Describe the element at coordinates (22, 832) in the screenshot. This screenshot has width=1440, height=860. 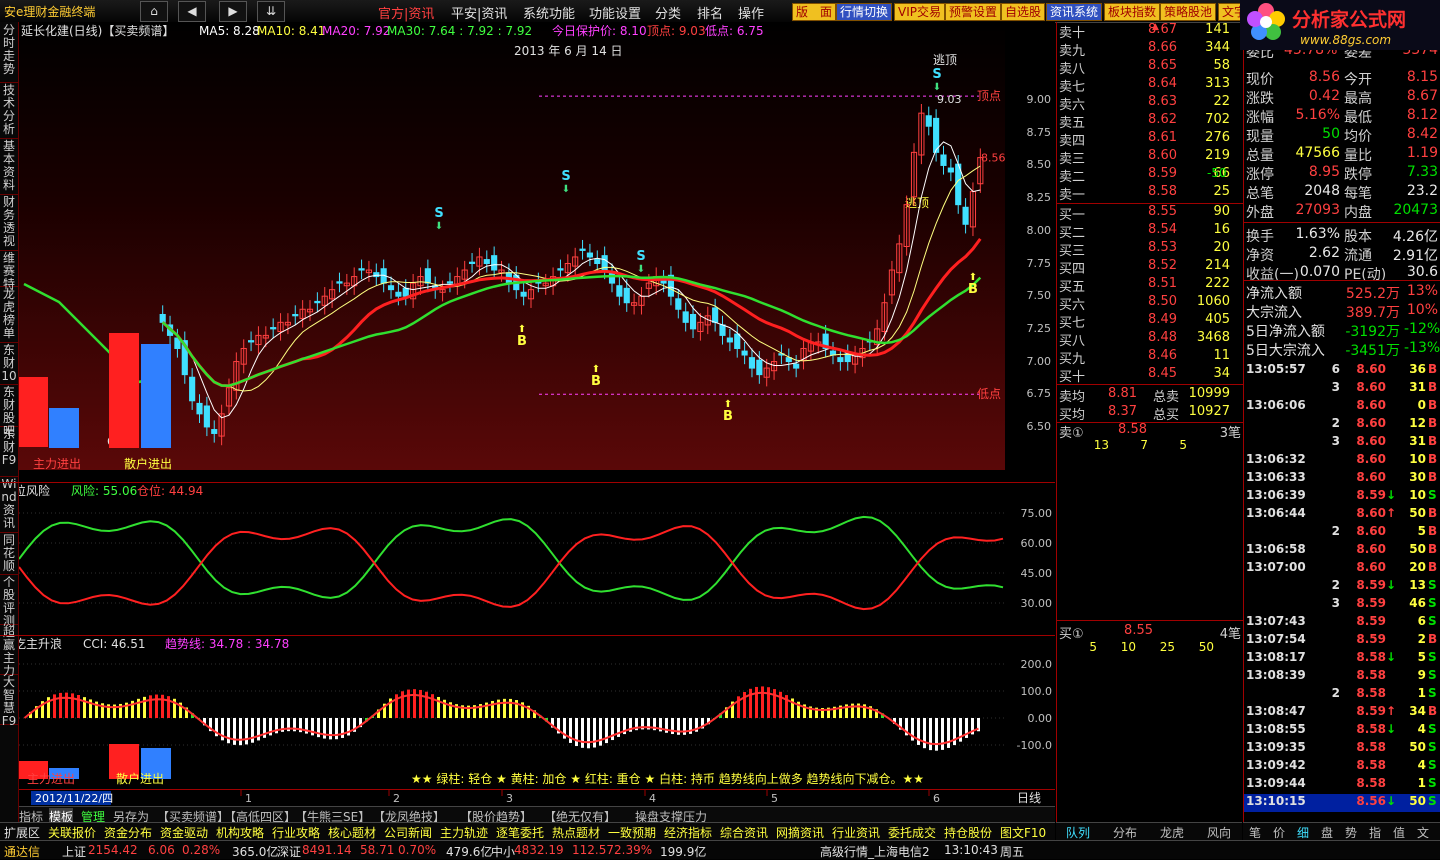
I see `extension-tab: 扩展区` at that location.